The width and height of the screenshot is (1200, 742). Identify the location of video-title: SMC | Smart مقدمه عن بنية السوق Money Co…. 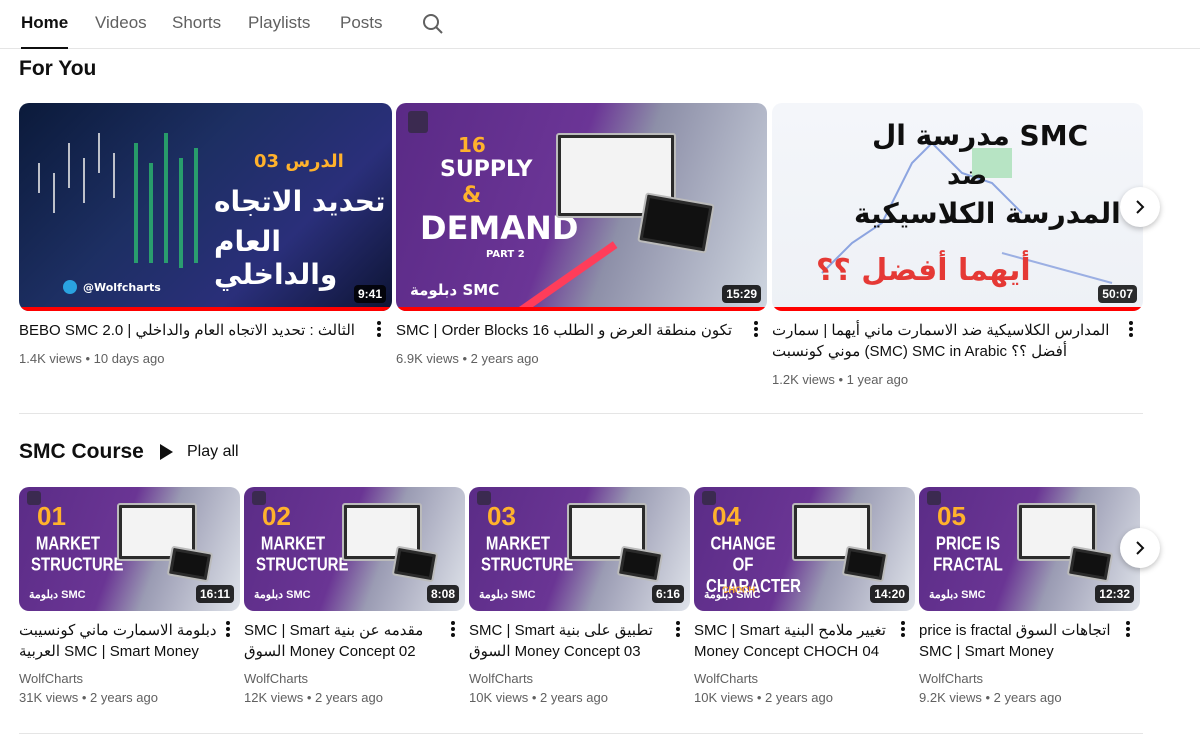
(343, 641).